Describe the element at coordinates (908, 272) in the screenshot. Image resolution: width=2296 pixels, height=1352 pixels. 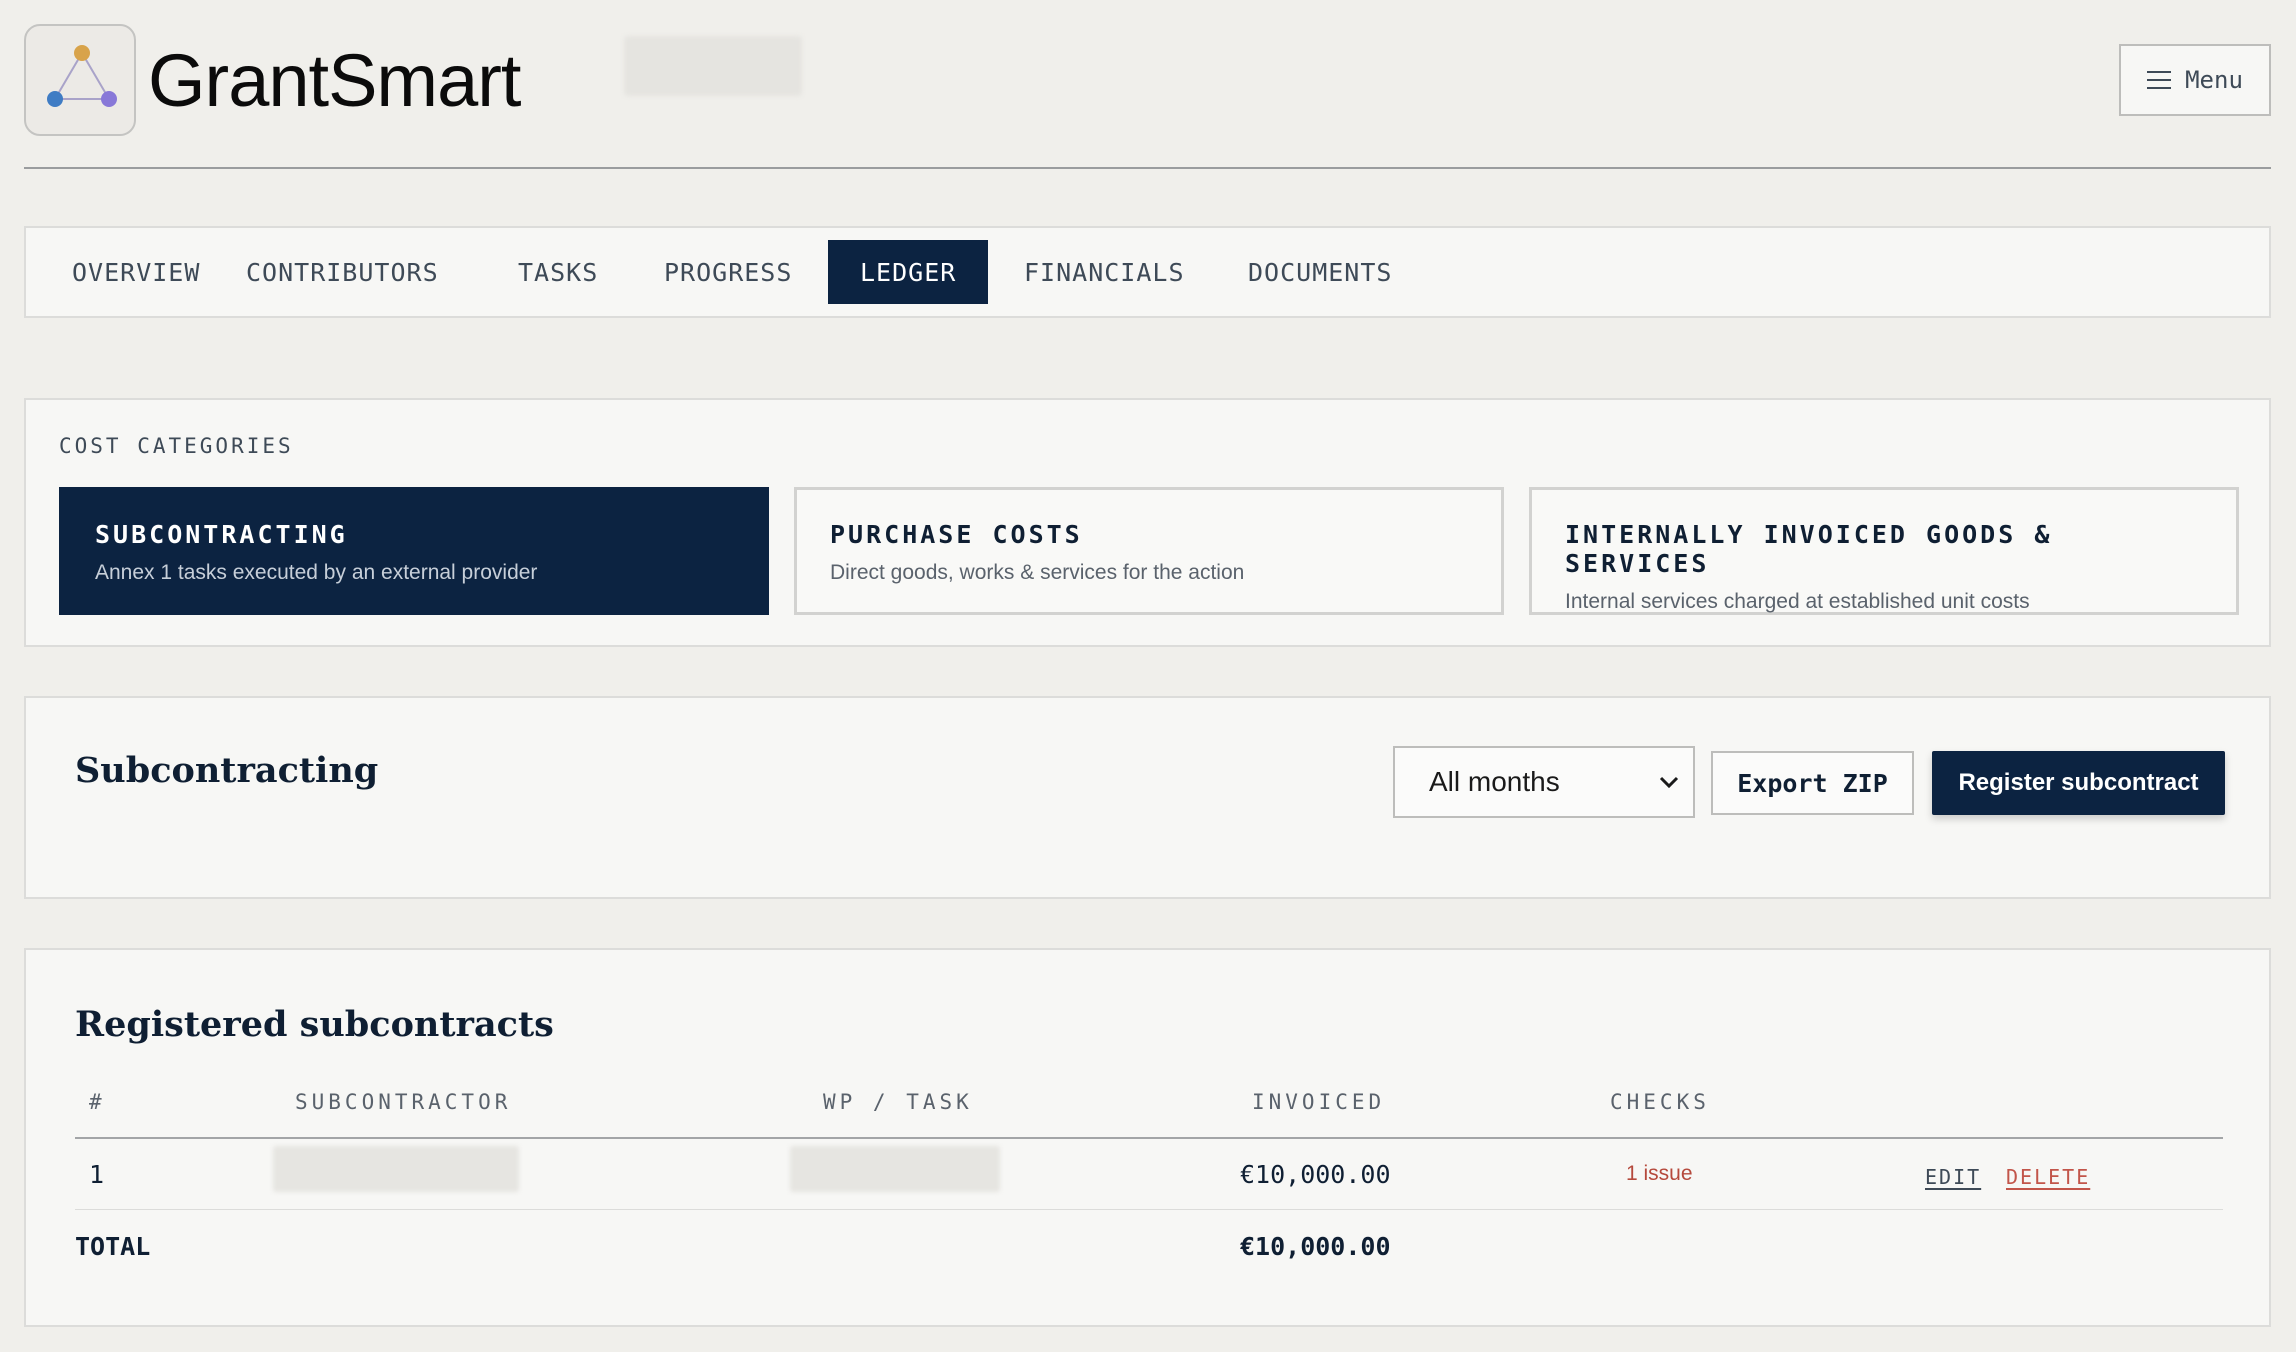
I see `tab-ledger: LEDGER` at that location.